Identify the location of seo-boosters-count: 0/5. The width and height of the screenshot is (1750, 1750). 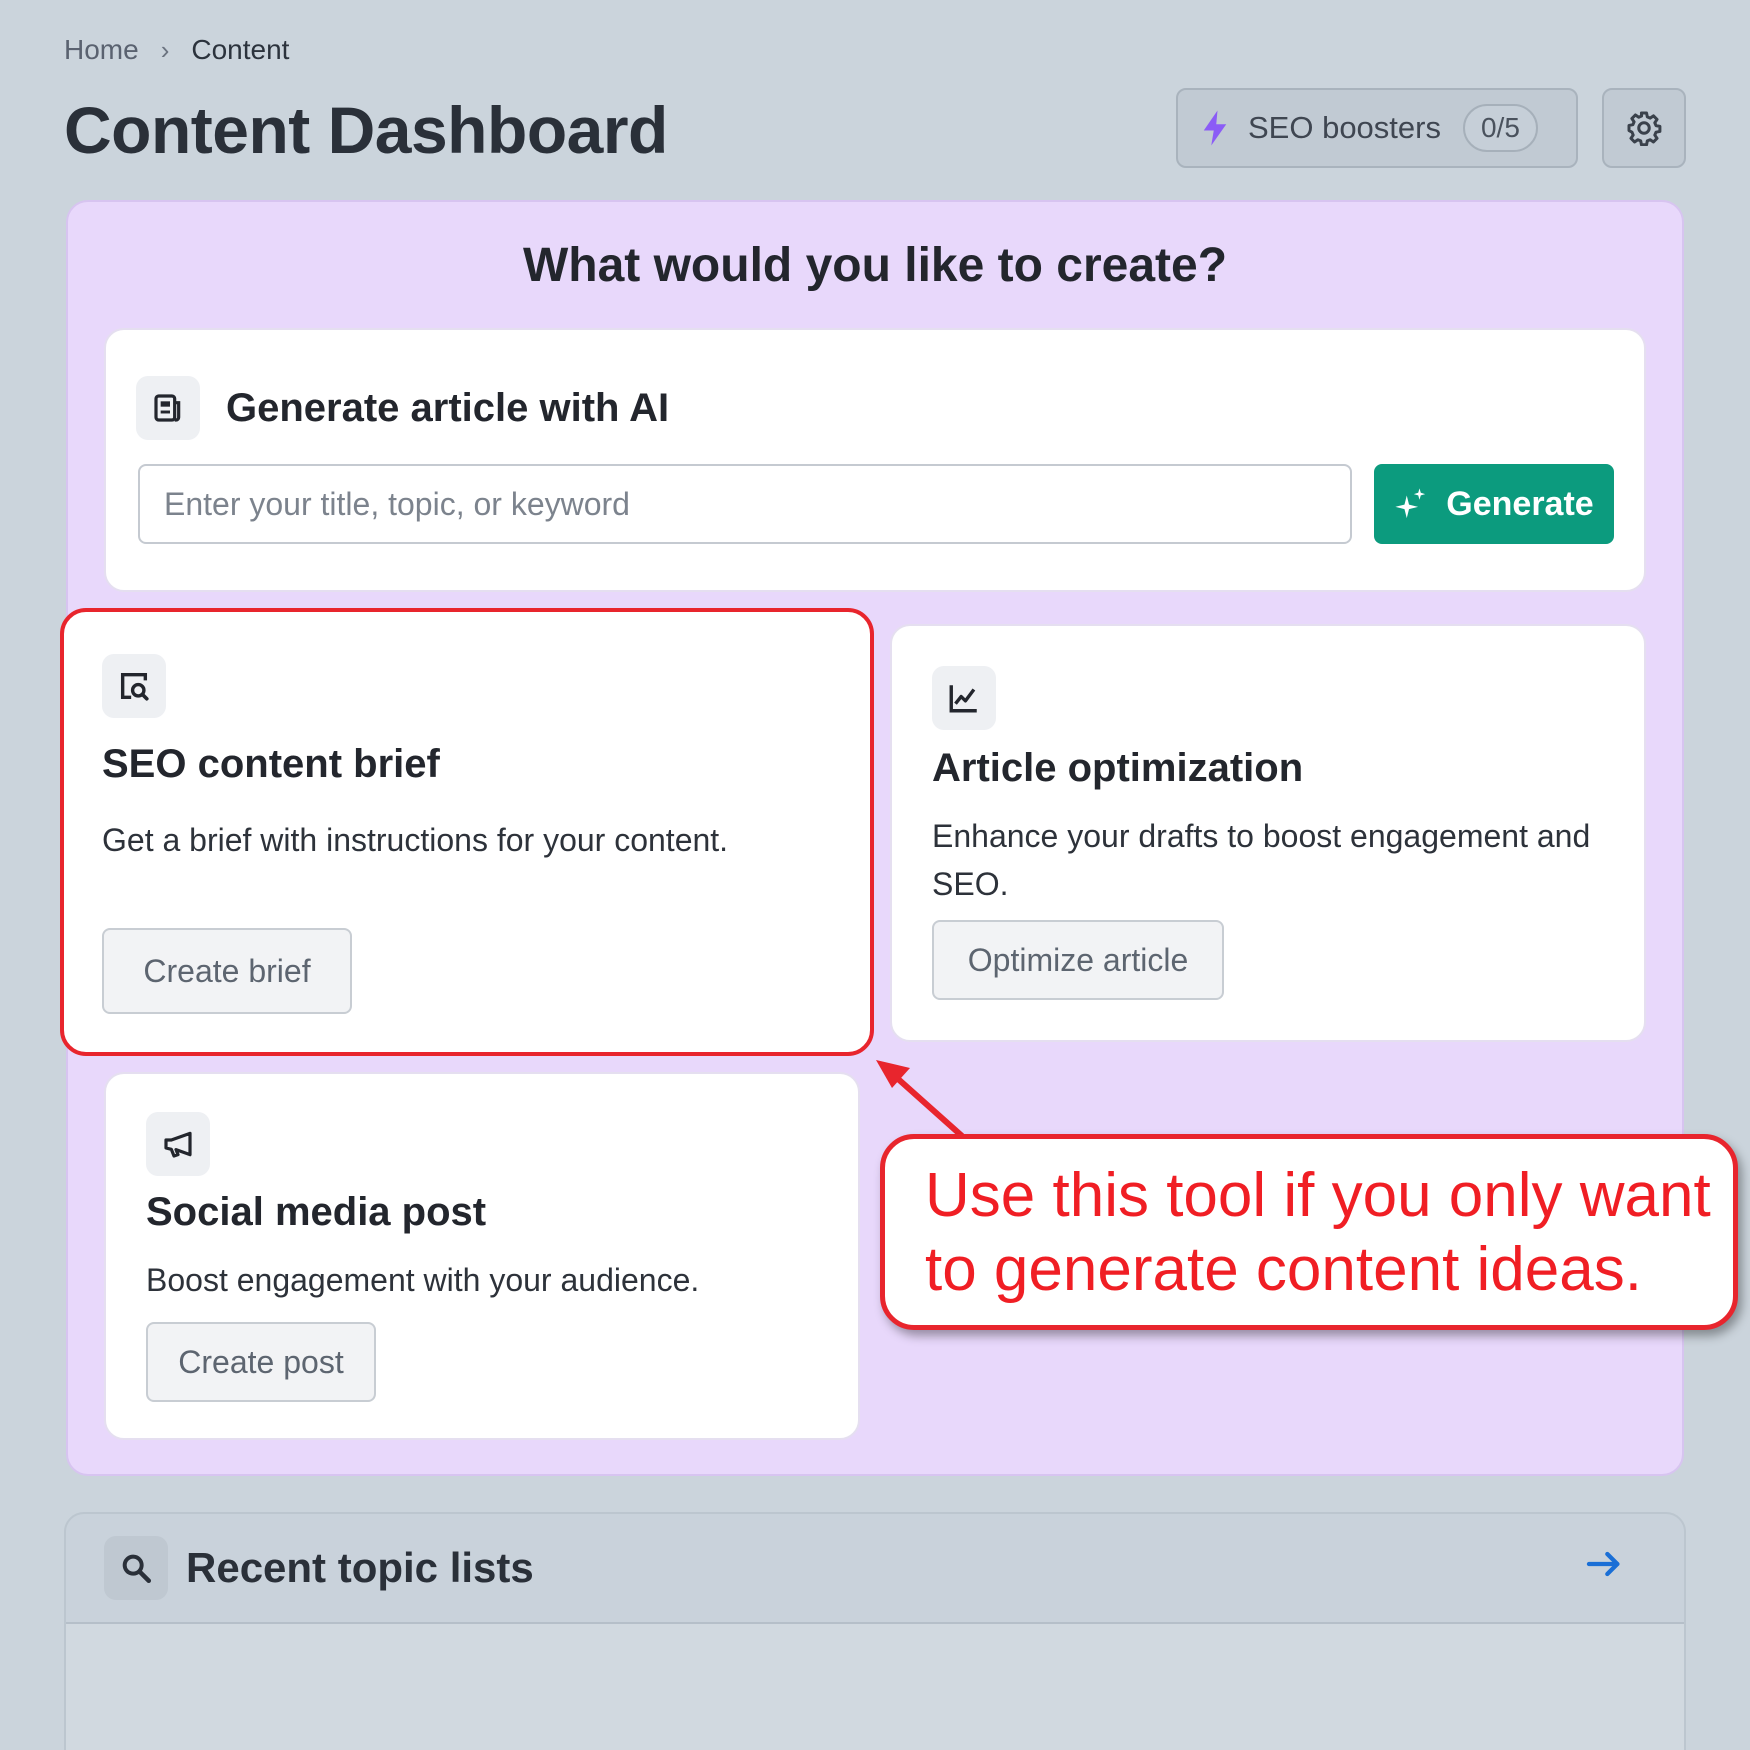
(1500, 128).